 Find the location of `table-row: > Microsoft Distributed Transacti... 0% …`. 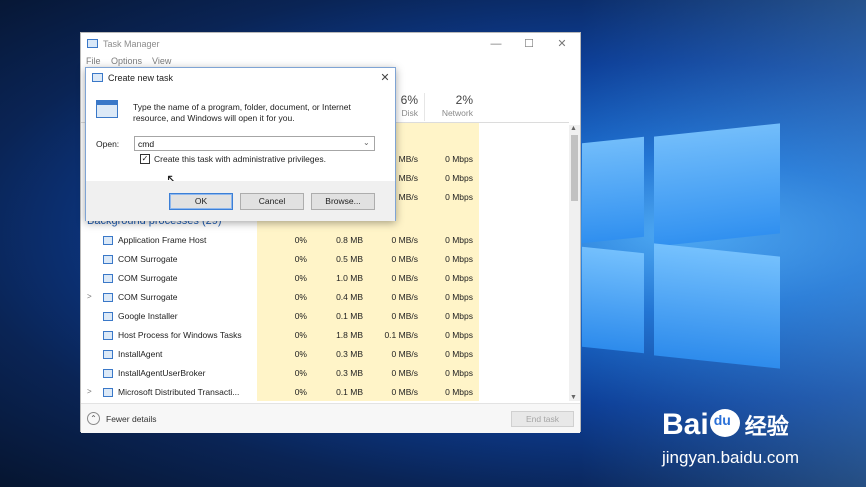

table-row: > Microsoft Distributed Transacti... 0% … is located at coordinates (325, 392).